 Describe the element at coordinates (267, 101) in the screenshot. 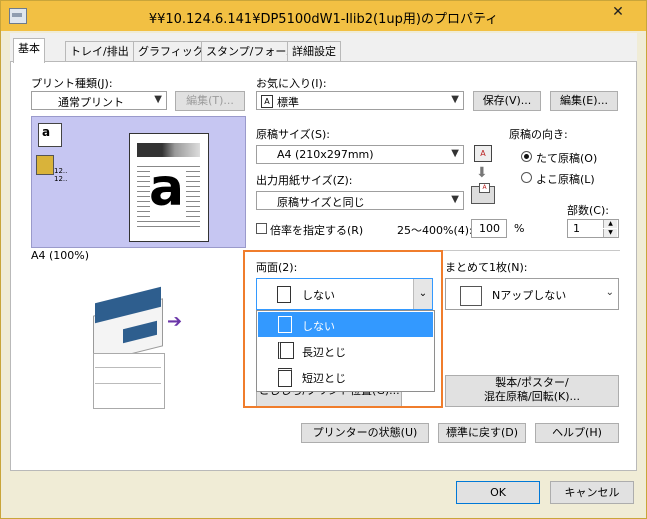

I see `favorite-icon: A` at that location.